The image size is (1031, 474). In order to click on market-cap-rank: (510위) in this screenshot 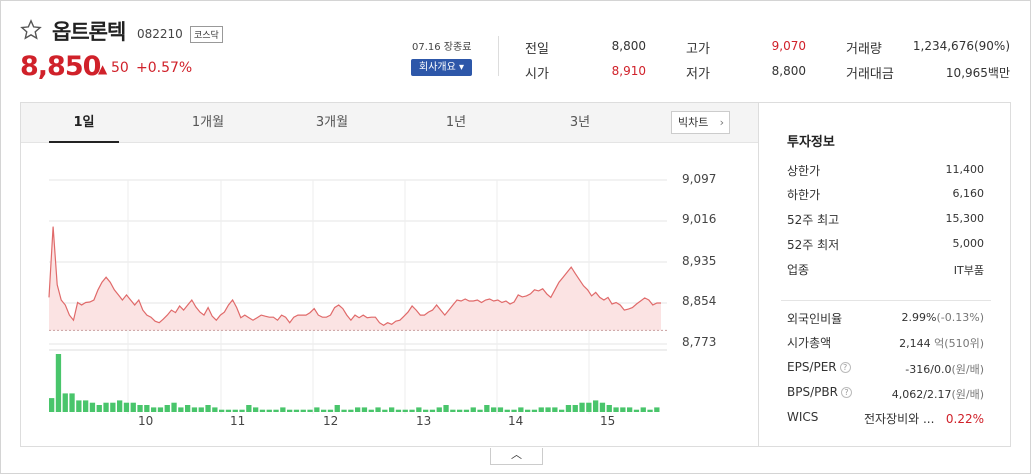, I will do `click(964, 343)`.